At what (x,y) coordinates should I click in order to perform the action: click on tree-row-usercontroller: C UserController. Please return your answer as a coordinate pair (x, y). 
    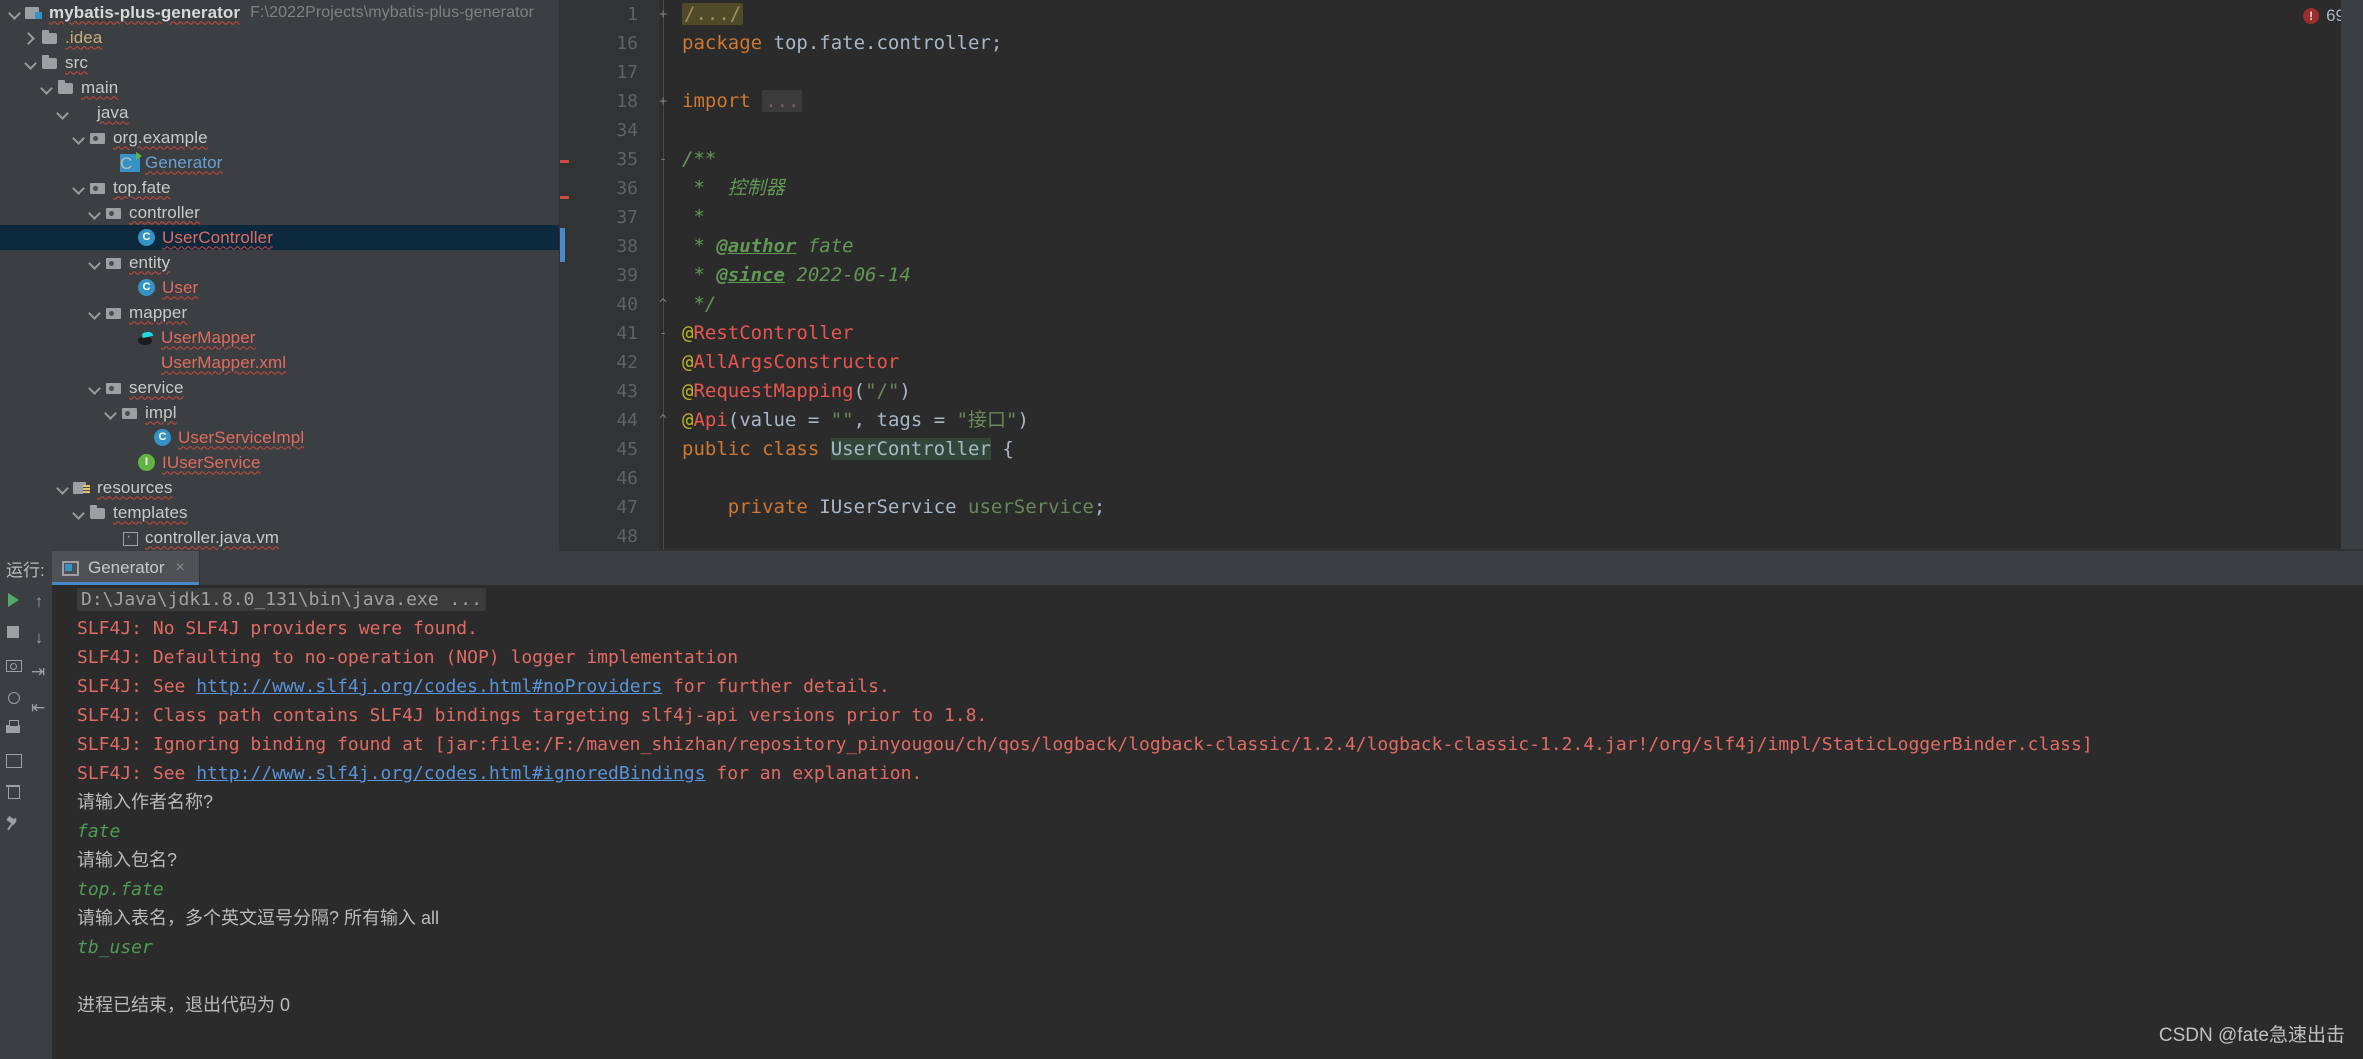
    Looking at the image, I should click on (279, 237).